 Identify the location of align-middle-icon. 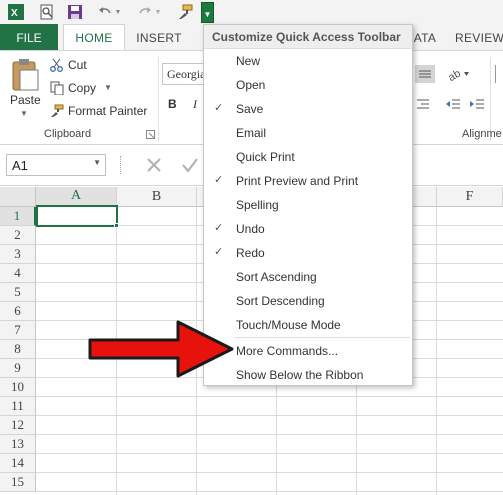
(425, 74).